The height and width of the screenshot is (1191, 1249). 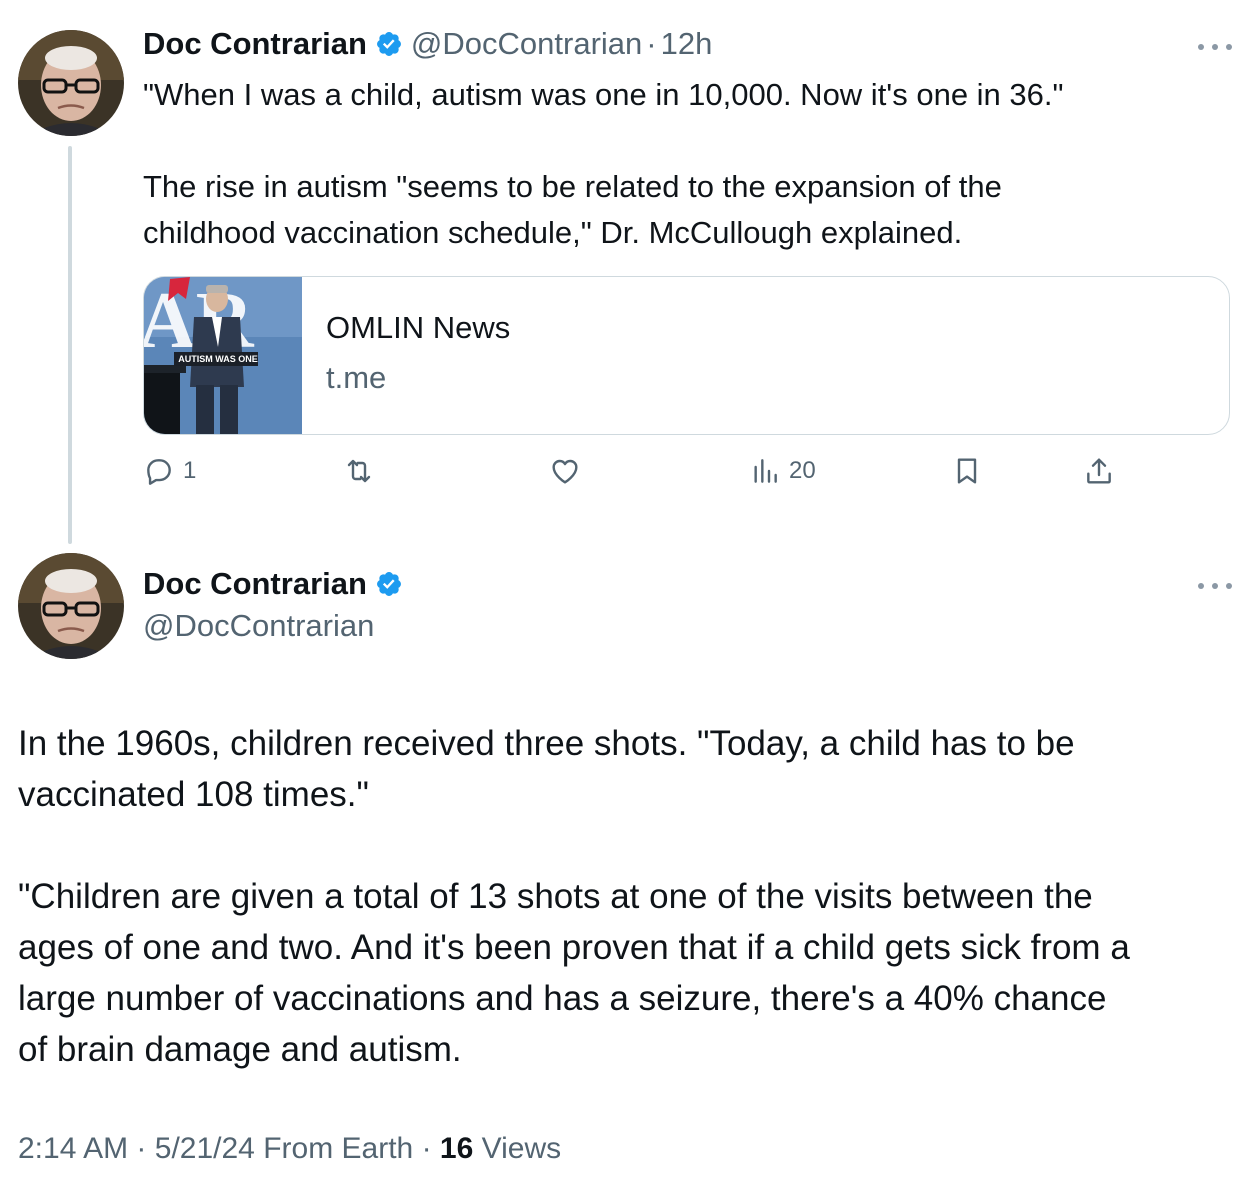 I want to click on link-card: AR AUTISM WAS ONE OMLIN News t.me, so click(x=686, y=355).